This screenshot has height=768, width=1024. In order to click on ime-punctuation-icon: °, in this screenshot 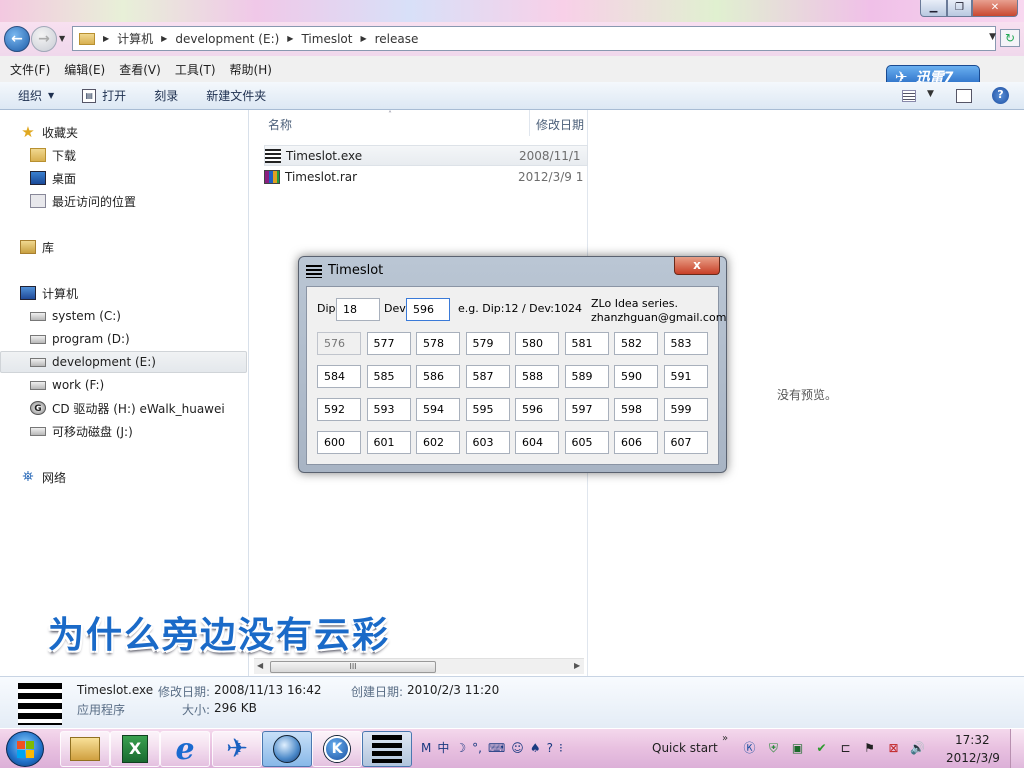, I will do `click(477, 748)`.